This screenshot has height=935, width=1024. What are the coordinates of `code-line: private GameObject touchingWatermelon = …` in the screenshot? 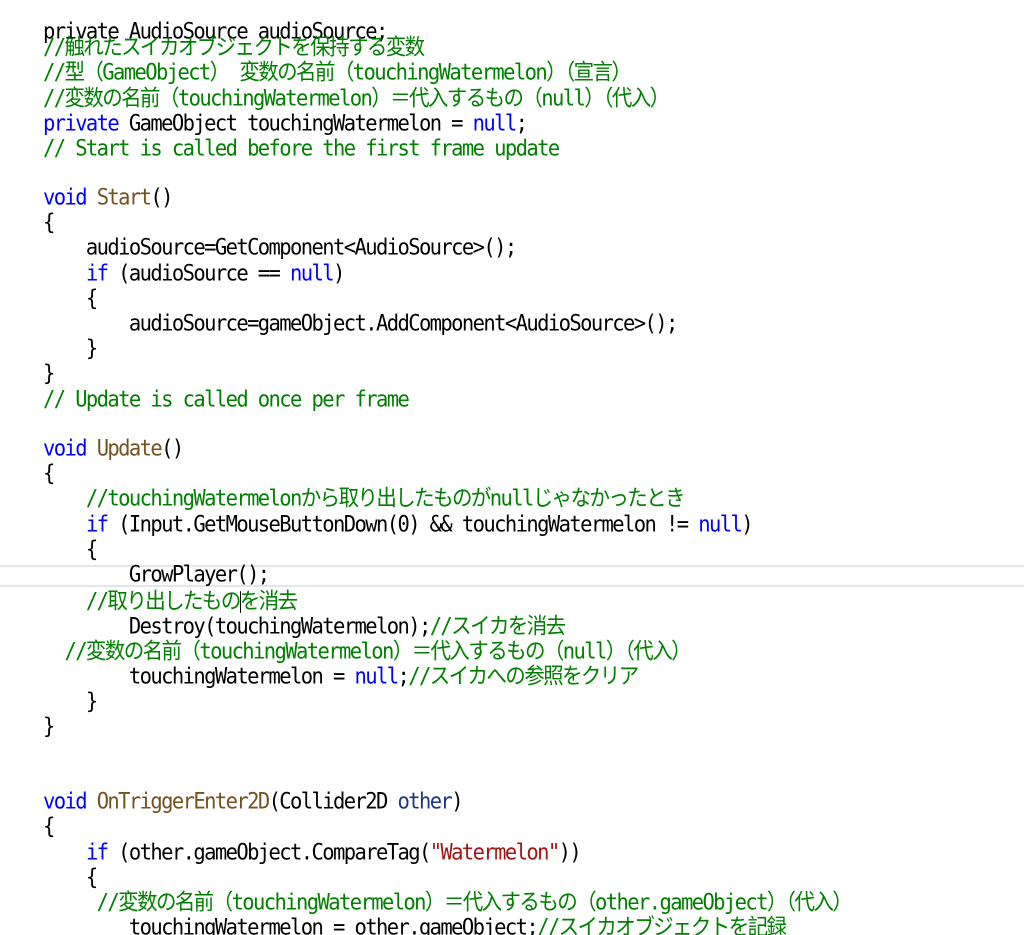 It's located at (264, 109).